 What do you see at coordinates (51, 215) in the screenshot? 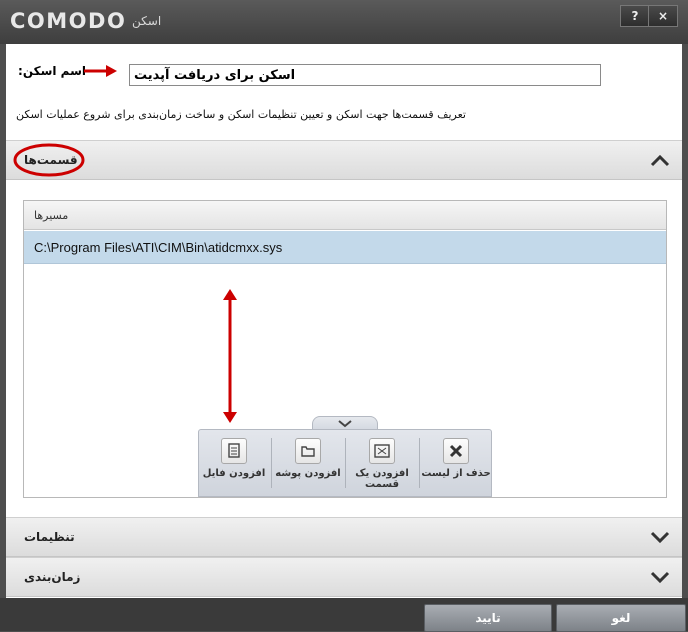
I see `paths-header-label: مسیرها` at bounding box center [51, 215].